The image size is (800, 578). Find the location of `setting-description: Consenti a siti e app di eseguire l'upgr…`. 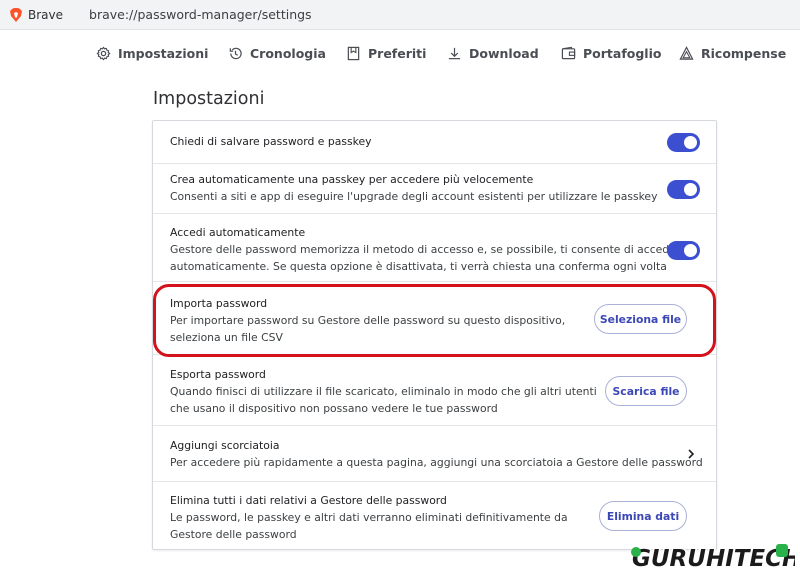

setting-description: Consenti a siti e app di eseguire l'upgr… is located at coordinates (414, 196).